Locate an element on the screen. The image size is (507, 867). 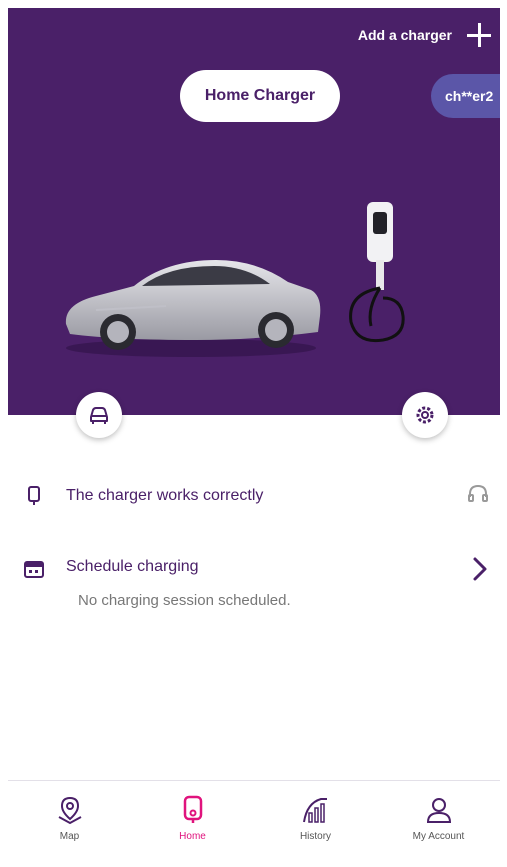
nav-item-home: Home is located at coordinates (192, 820).